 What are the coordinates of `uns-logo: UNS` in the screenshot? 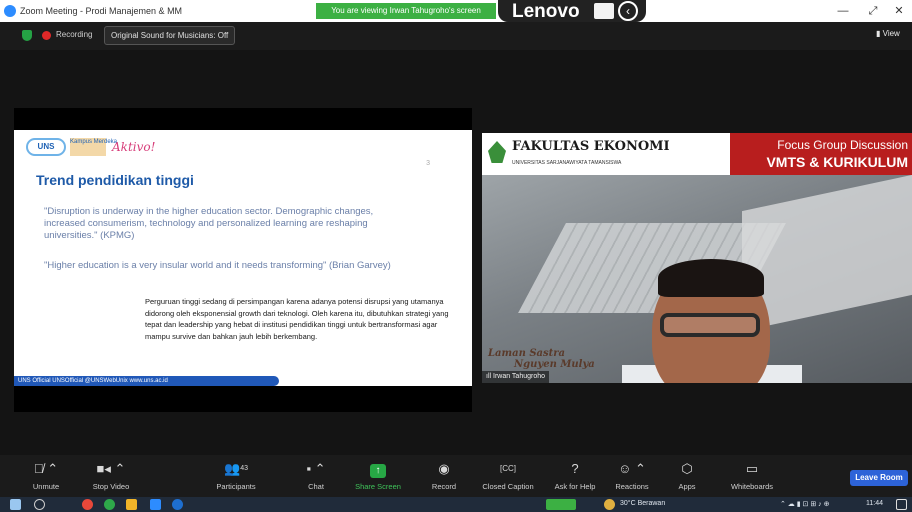 It's located at (46, 147).